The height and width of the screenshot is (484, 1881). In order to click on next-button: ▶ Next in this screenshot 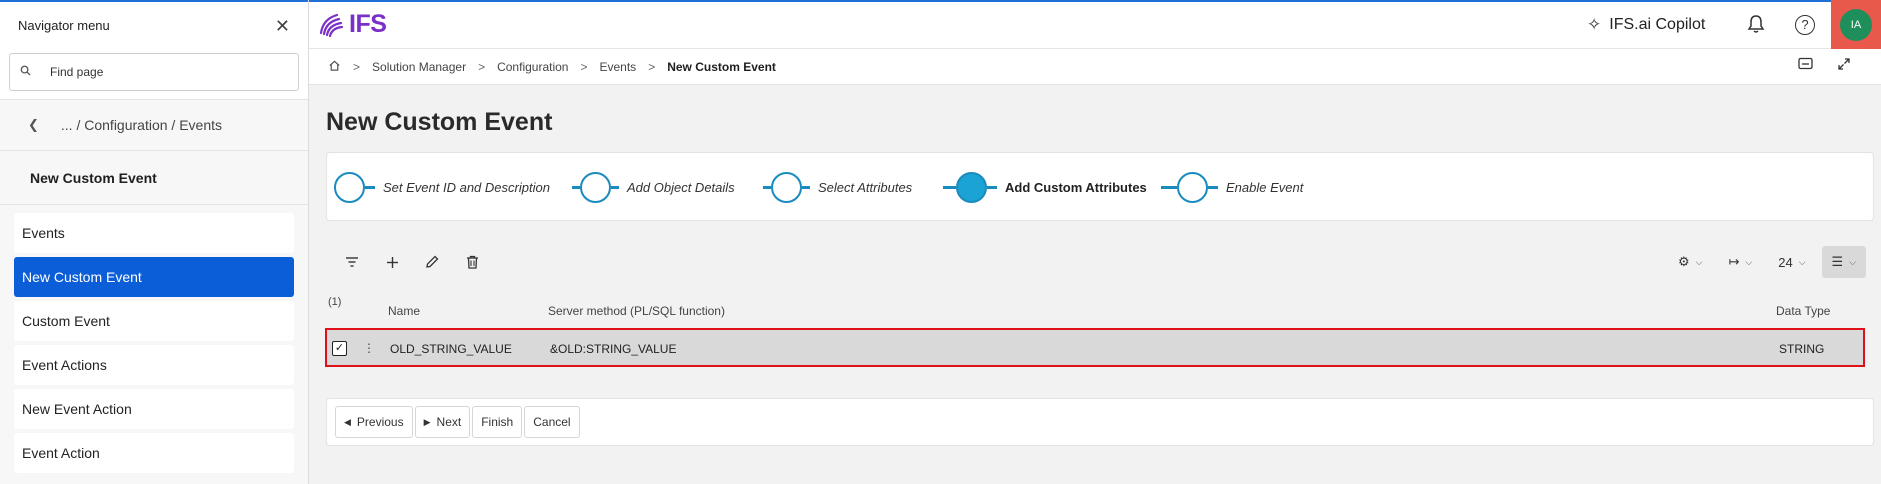, I will do `click(442, 422)`.